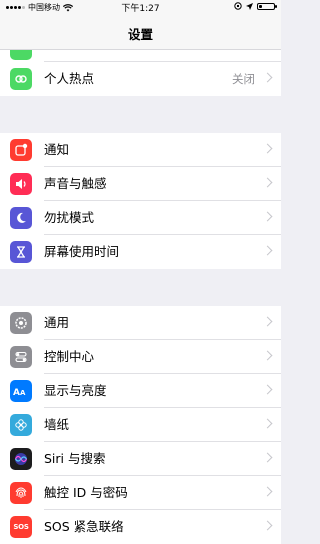 Image resolution: width=320 pixels, height=544 pixels. I want to click on text-size-icon: AA, so click(21, 391).